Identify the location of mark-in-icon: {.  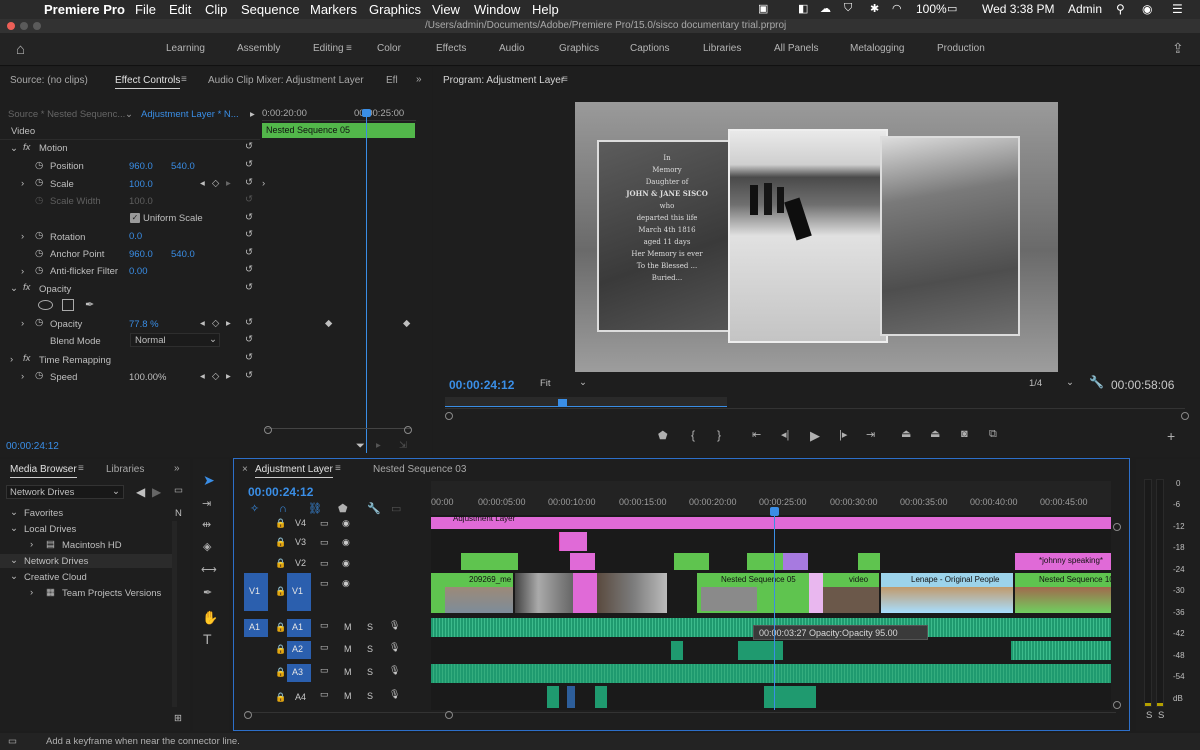
(693, 435).